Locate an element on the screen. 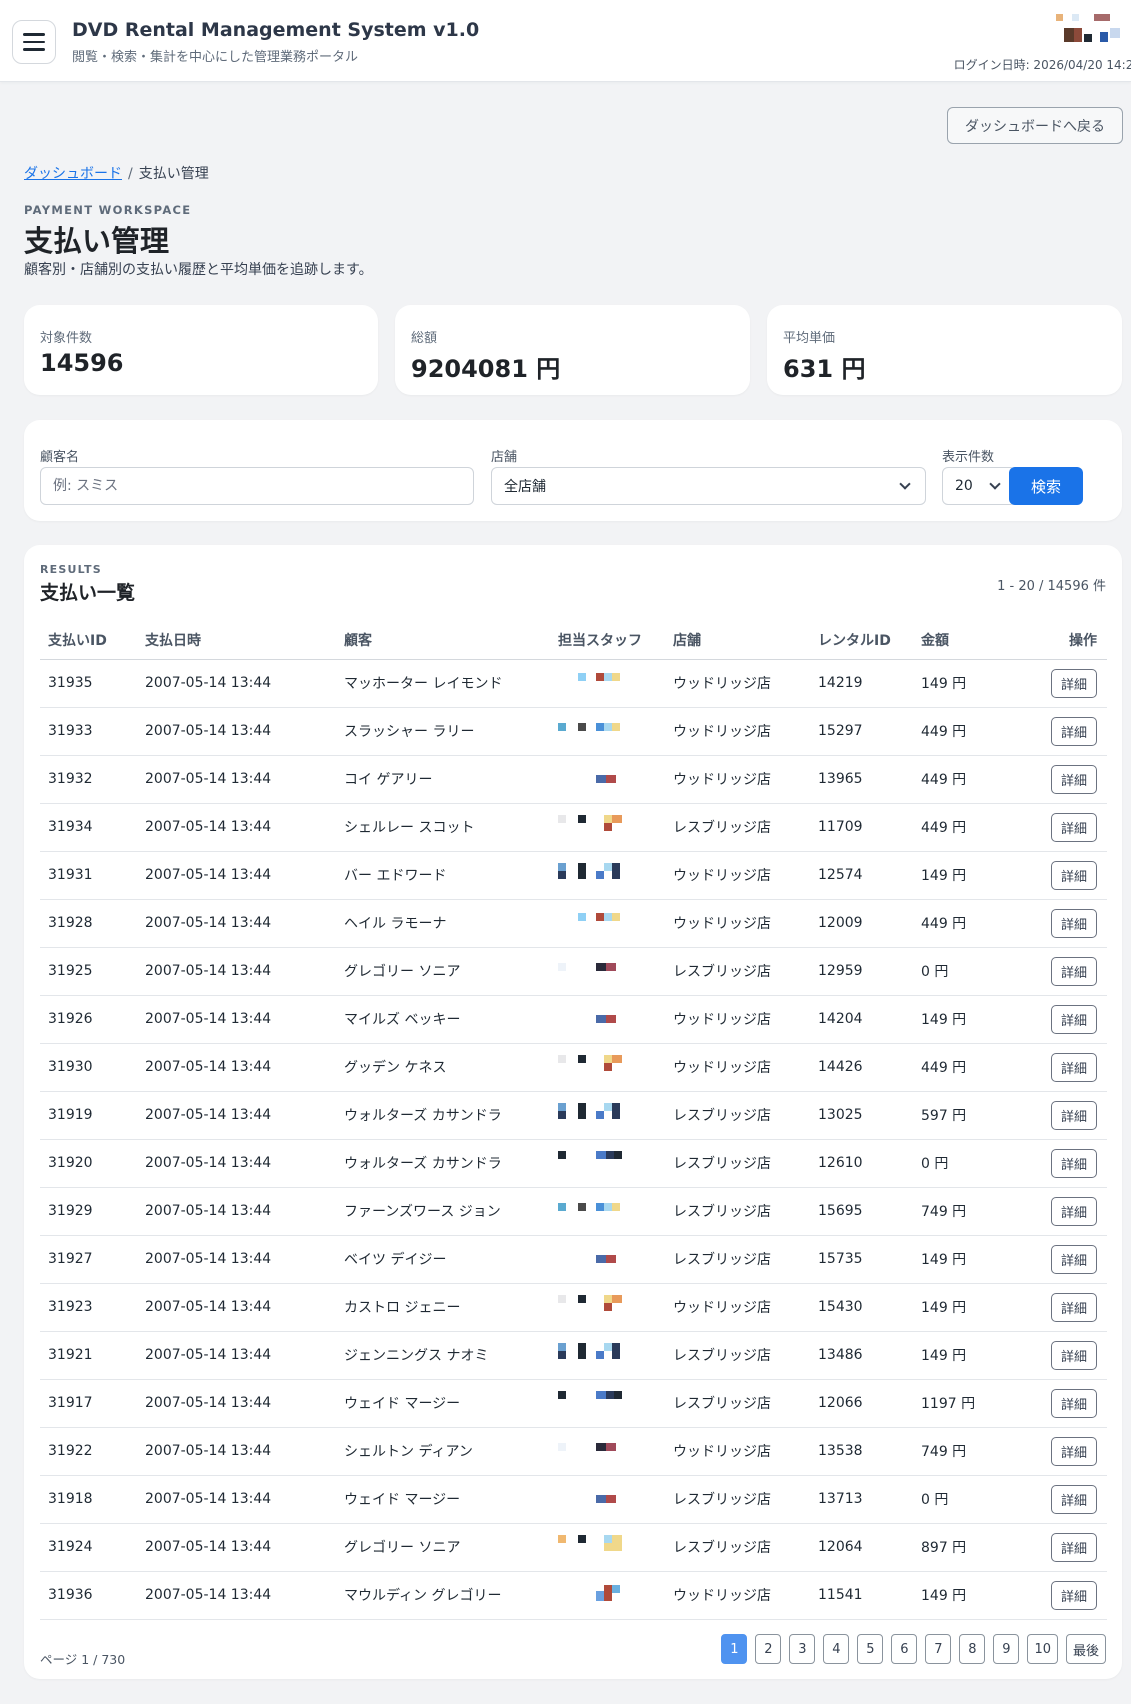 The width and height of the screenshot is (1131, 1704). per-page-select-value: 20 is located at coordinates (964, 486).